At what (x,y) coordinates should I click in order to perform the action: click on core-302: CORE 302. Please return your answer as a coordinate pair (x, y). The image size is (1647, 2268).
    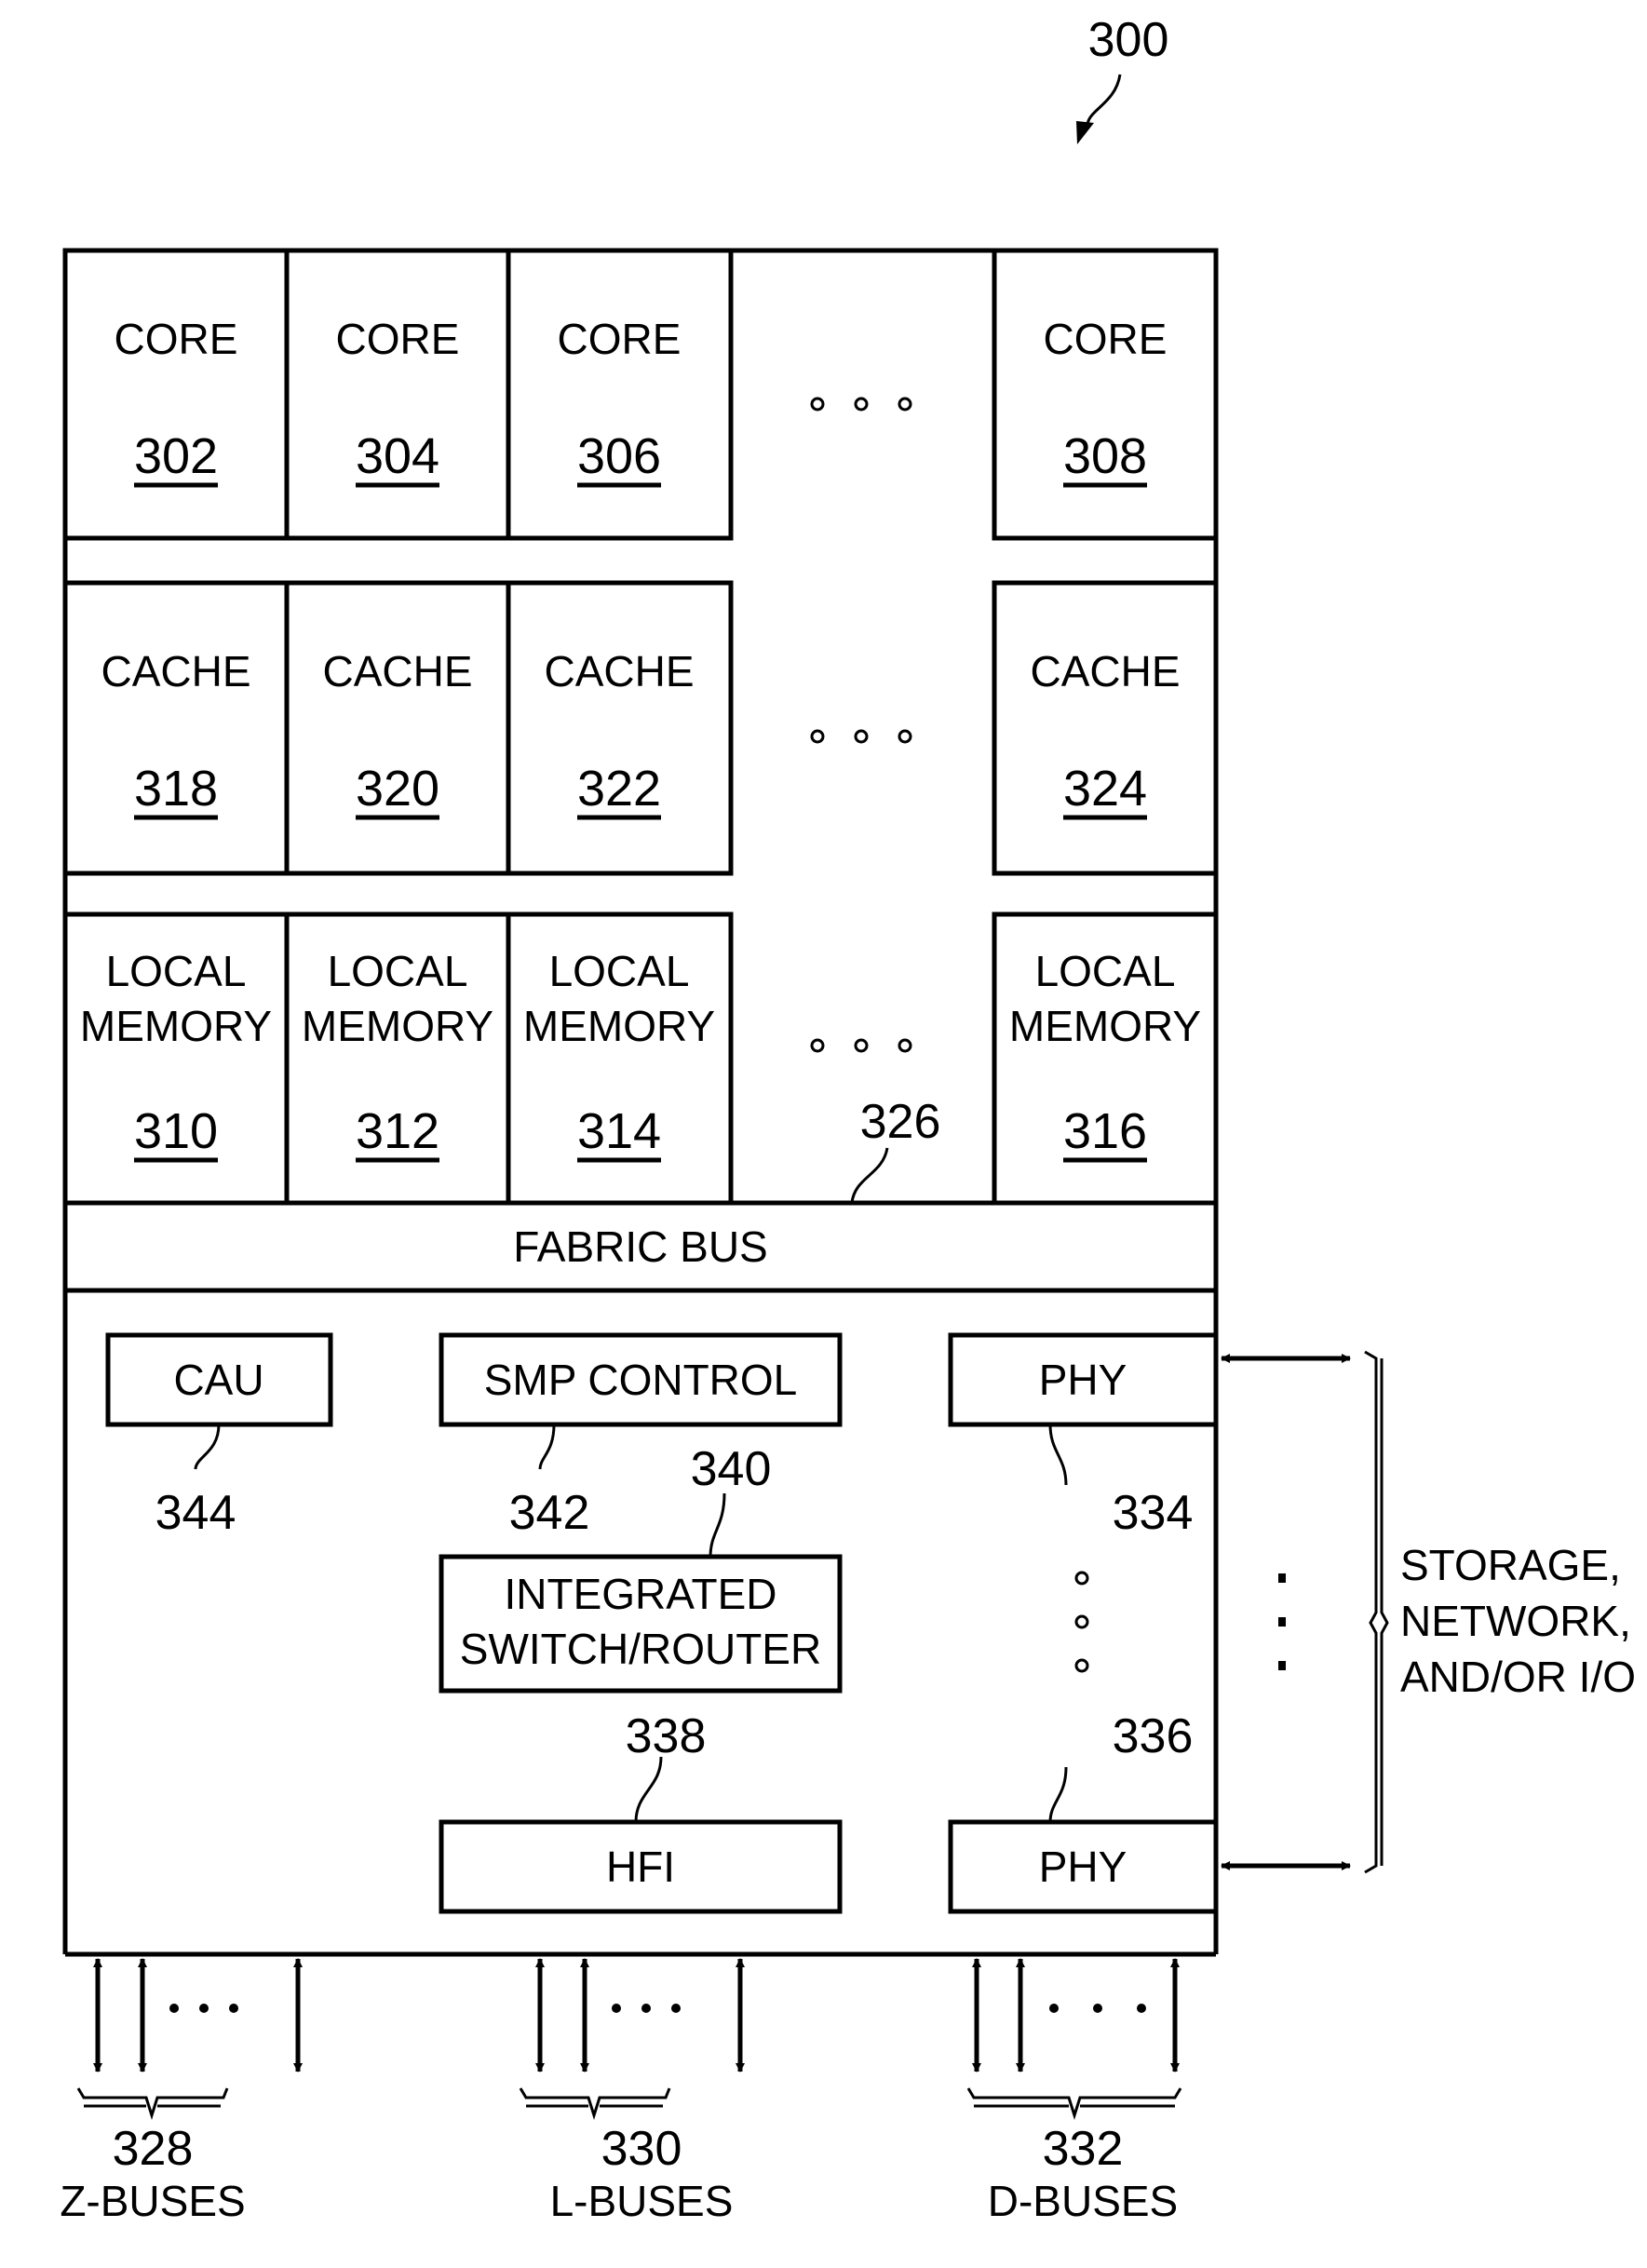
    Looking at the image, I should click on (177, 401).